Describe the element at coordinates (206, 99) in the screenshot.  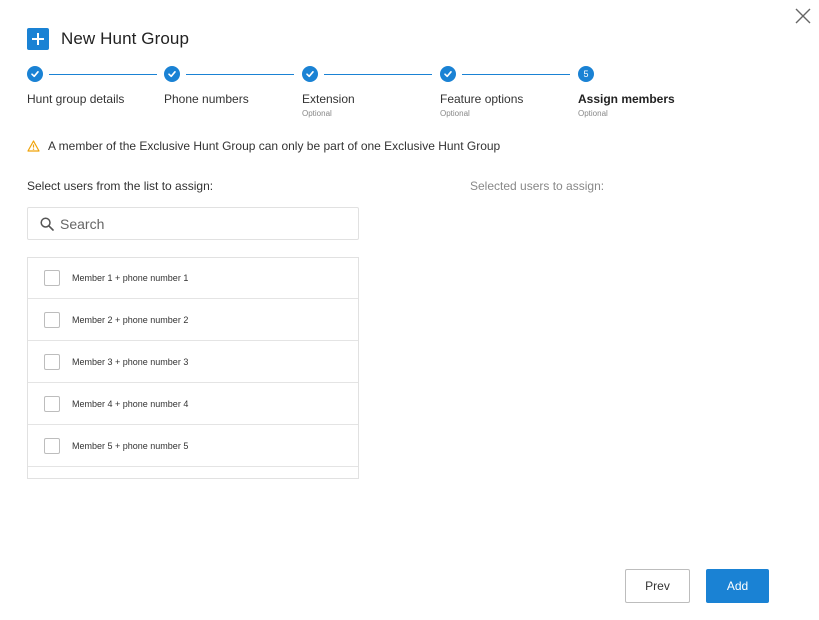
I see `step-2-label: Phone numbers` at that location.